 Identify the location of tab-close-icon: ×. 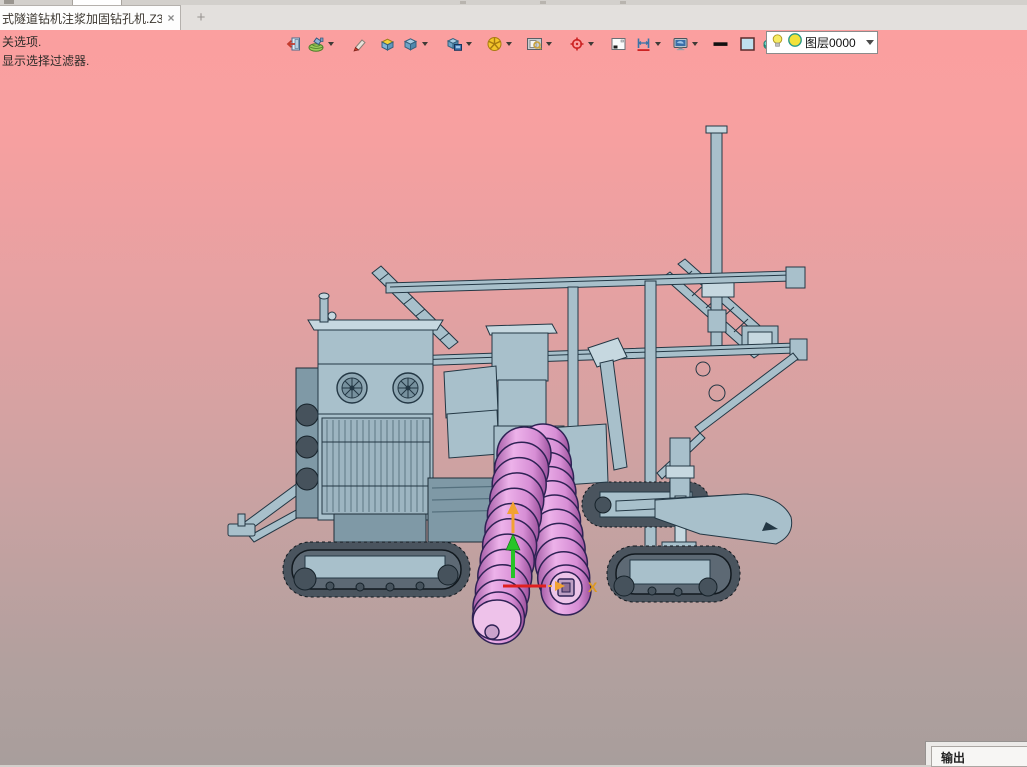
(171, 18).